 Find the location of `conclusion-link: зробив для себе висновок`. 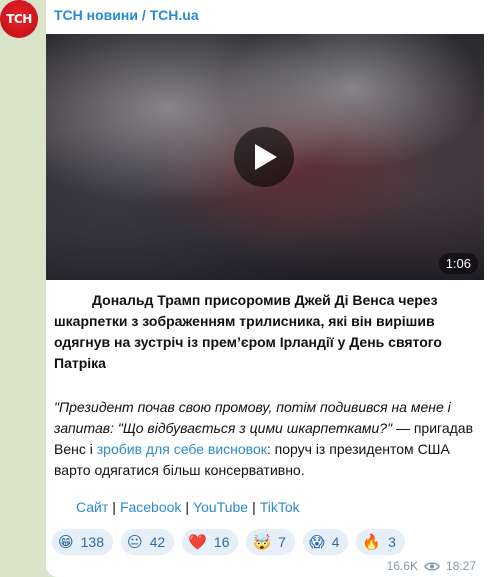

conclusion-link: зробив для себе висновок is located at coordinates (182, 449).